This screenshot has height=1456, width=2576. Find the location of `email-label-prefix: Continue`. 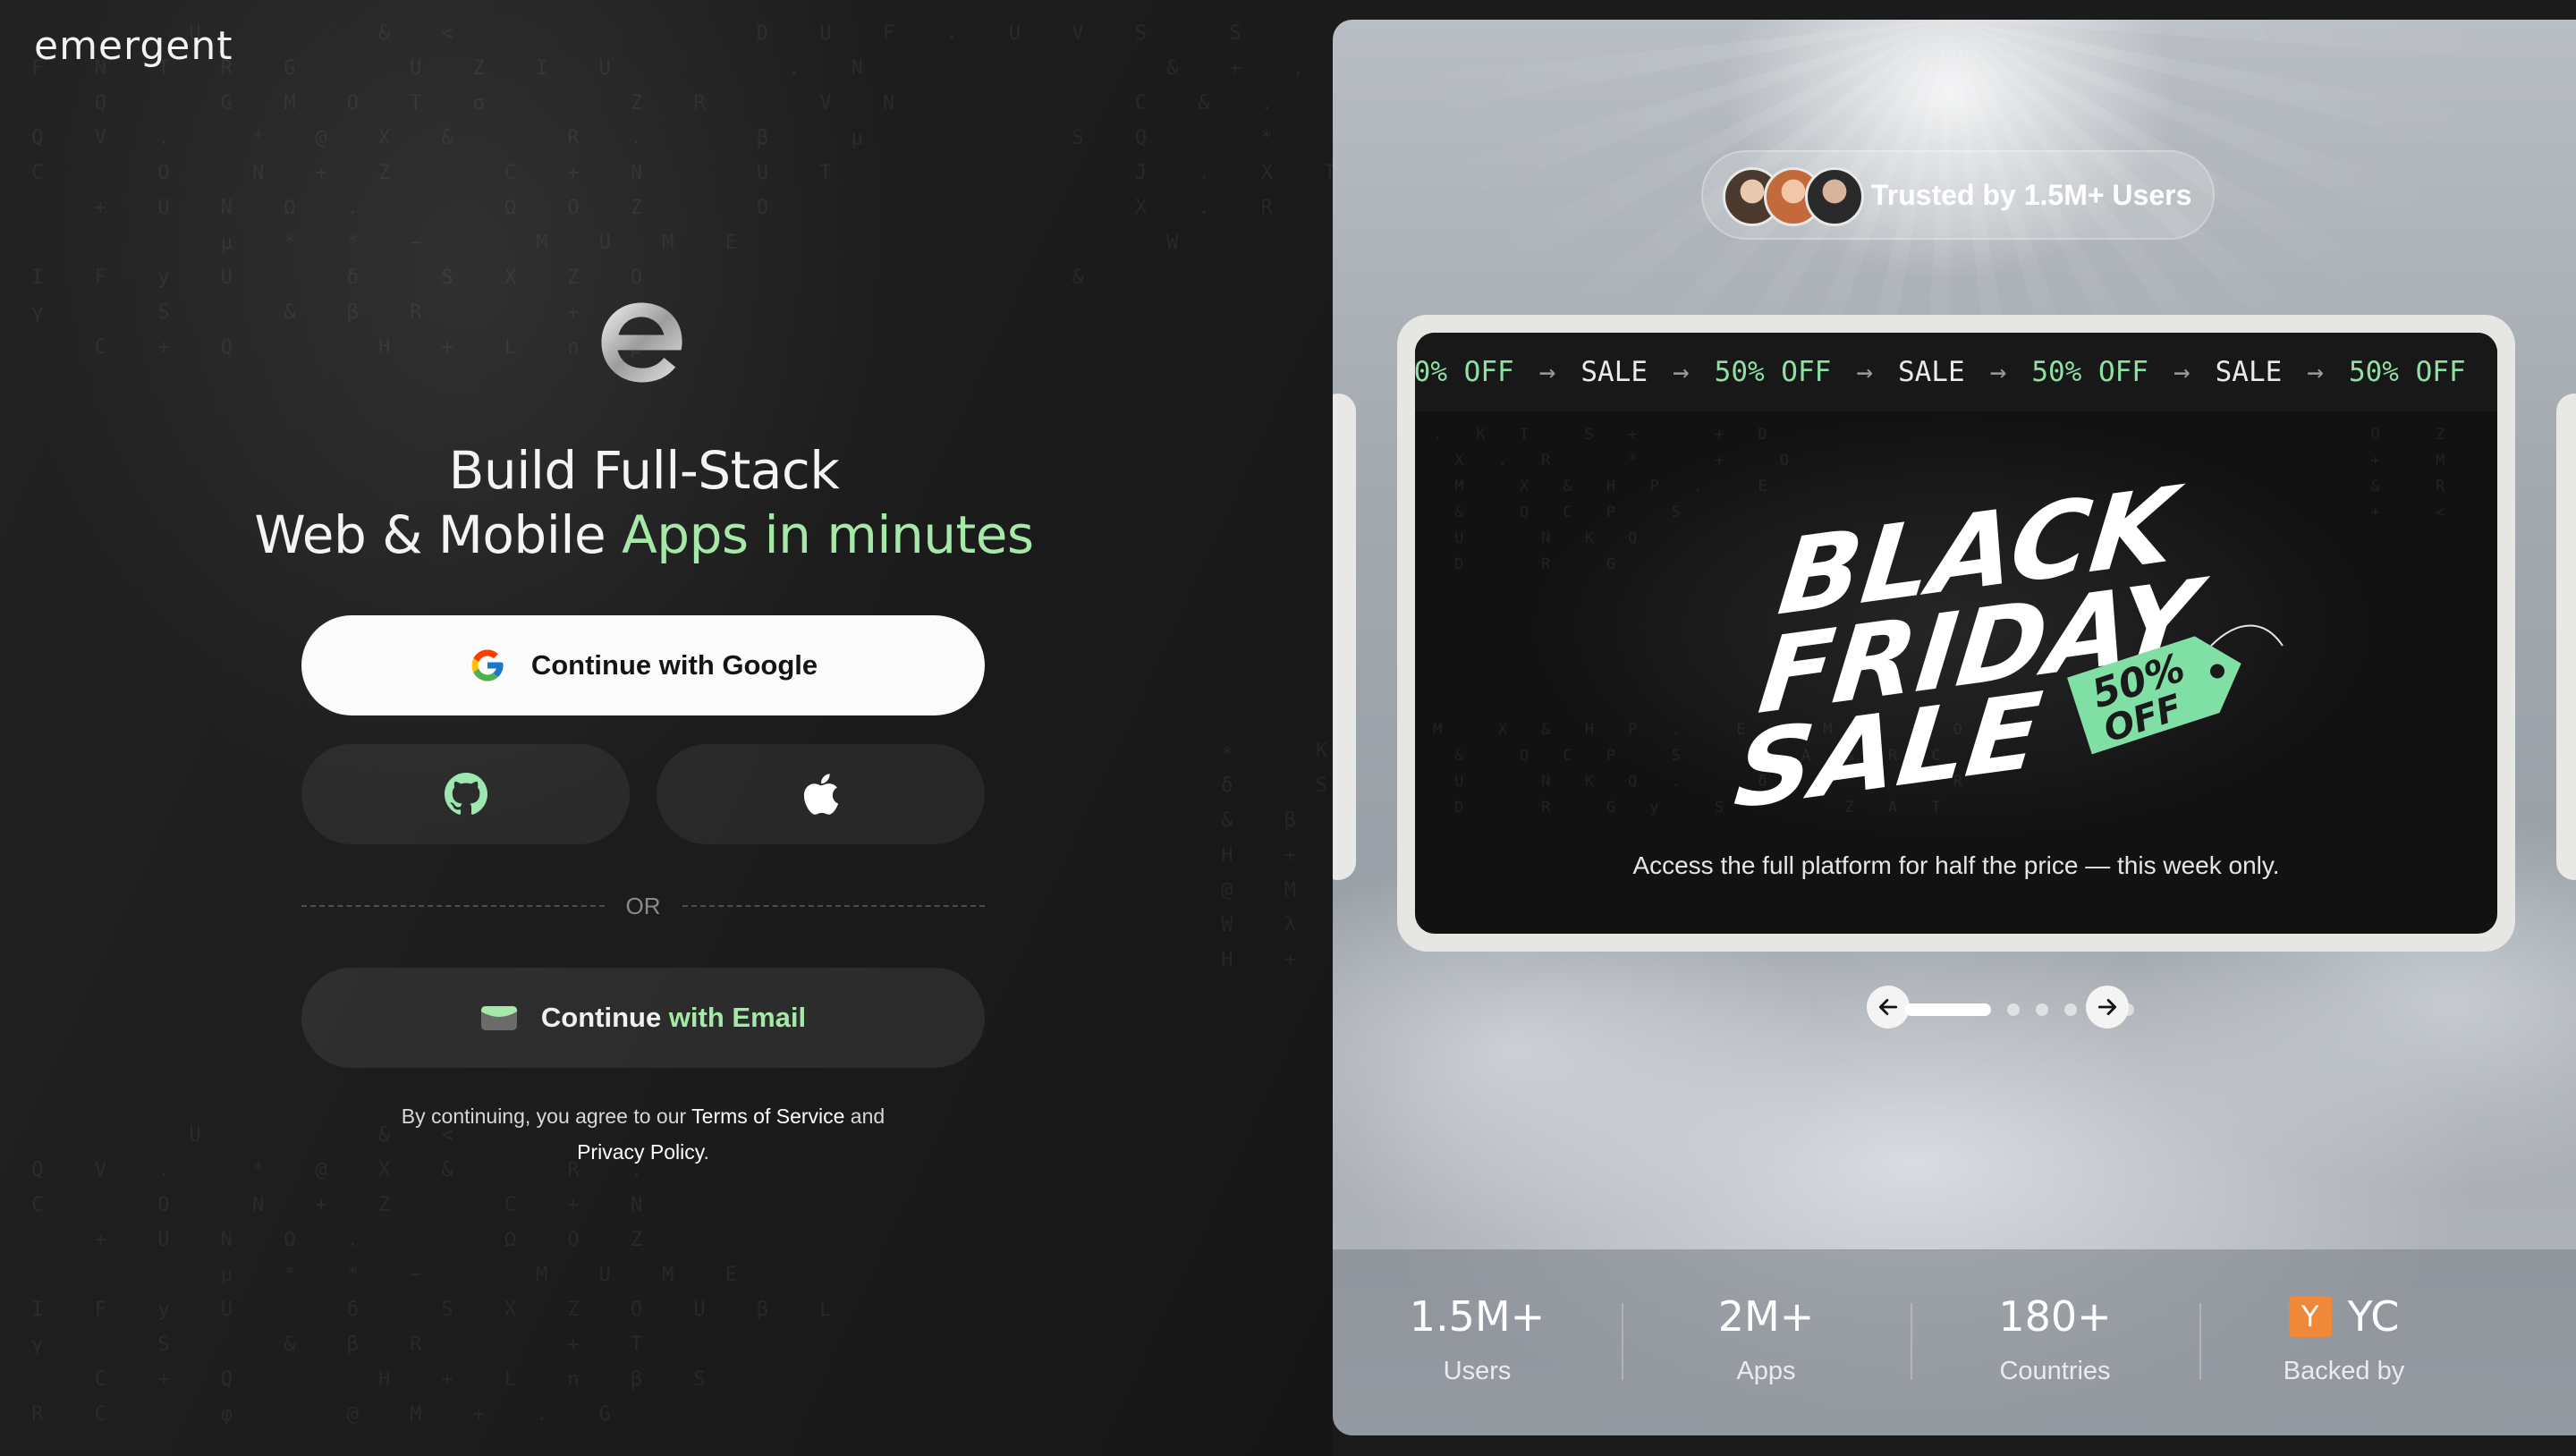

email-label-prefix: Continue is located at coordinates (604, 1017).